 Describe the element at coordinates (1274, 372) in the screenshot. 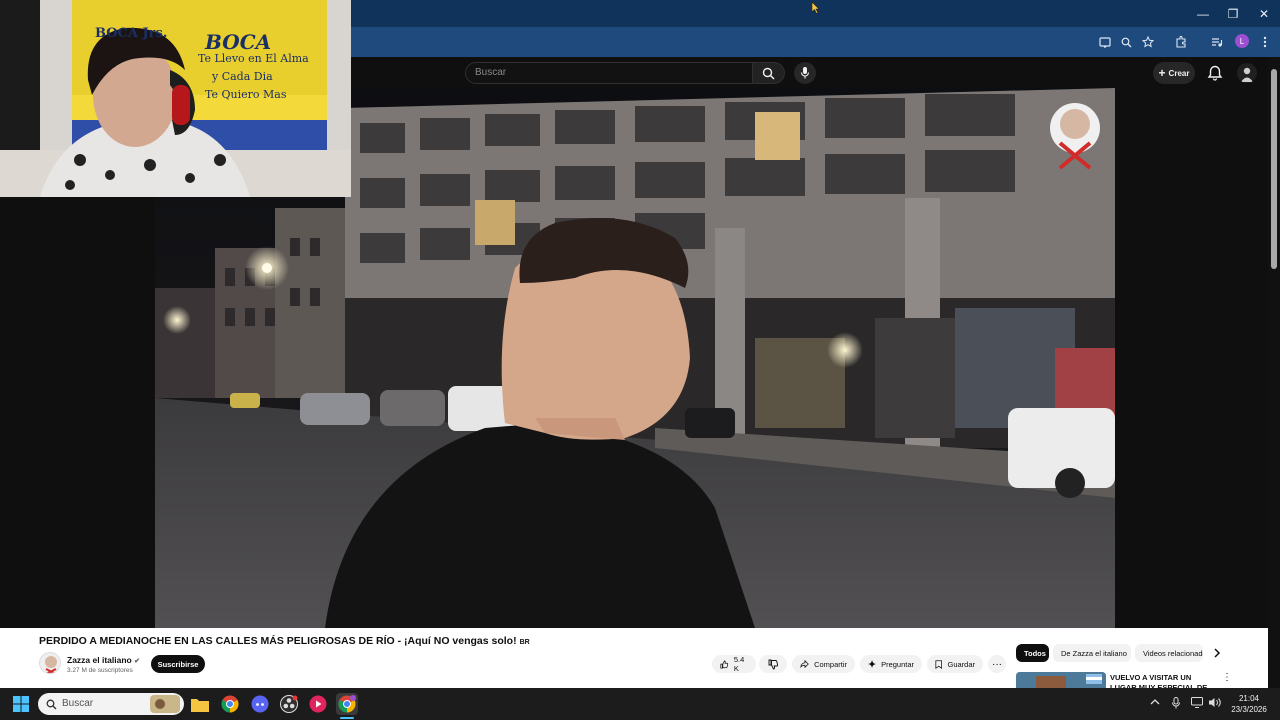

I see `page-scrollbar` at that location.